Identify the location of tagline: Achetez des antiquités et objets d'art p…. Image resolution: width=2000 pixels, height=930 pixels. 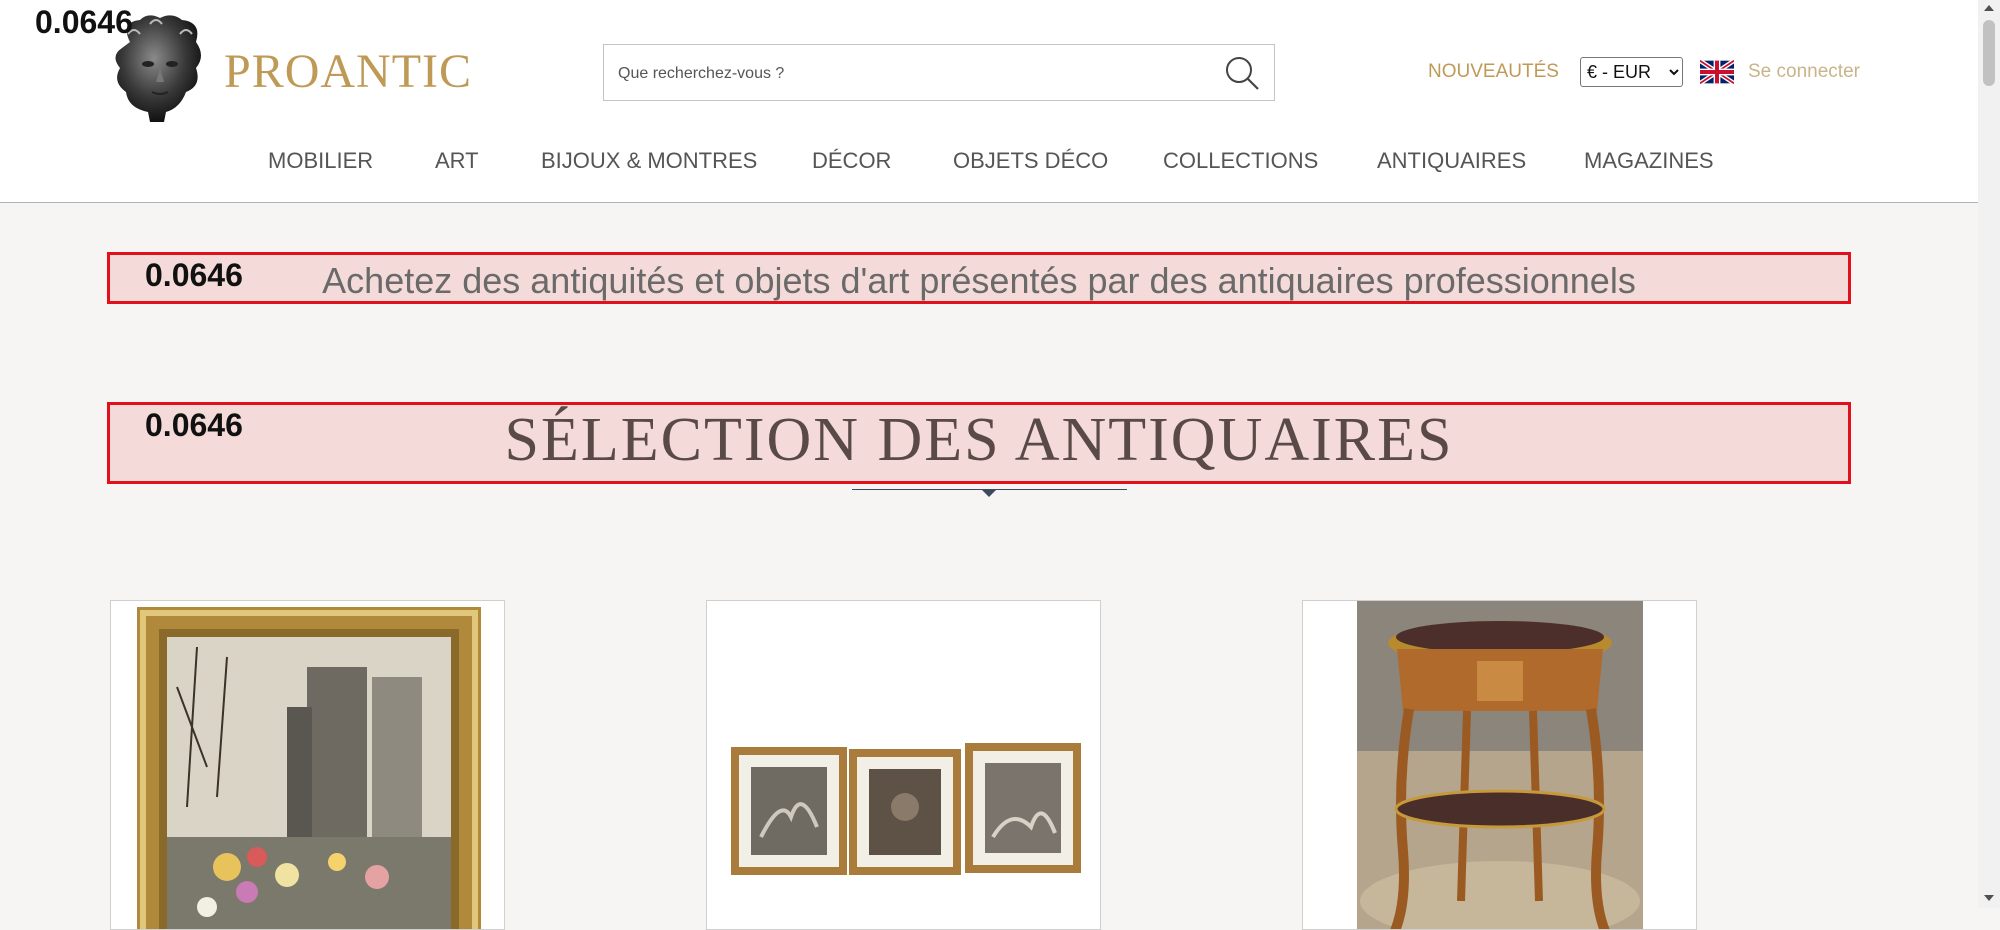
(979, 280).